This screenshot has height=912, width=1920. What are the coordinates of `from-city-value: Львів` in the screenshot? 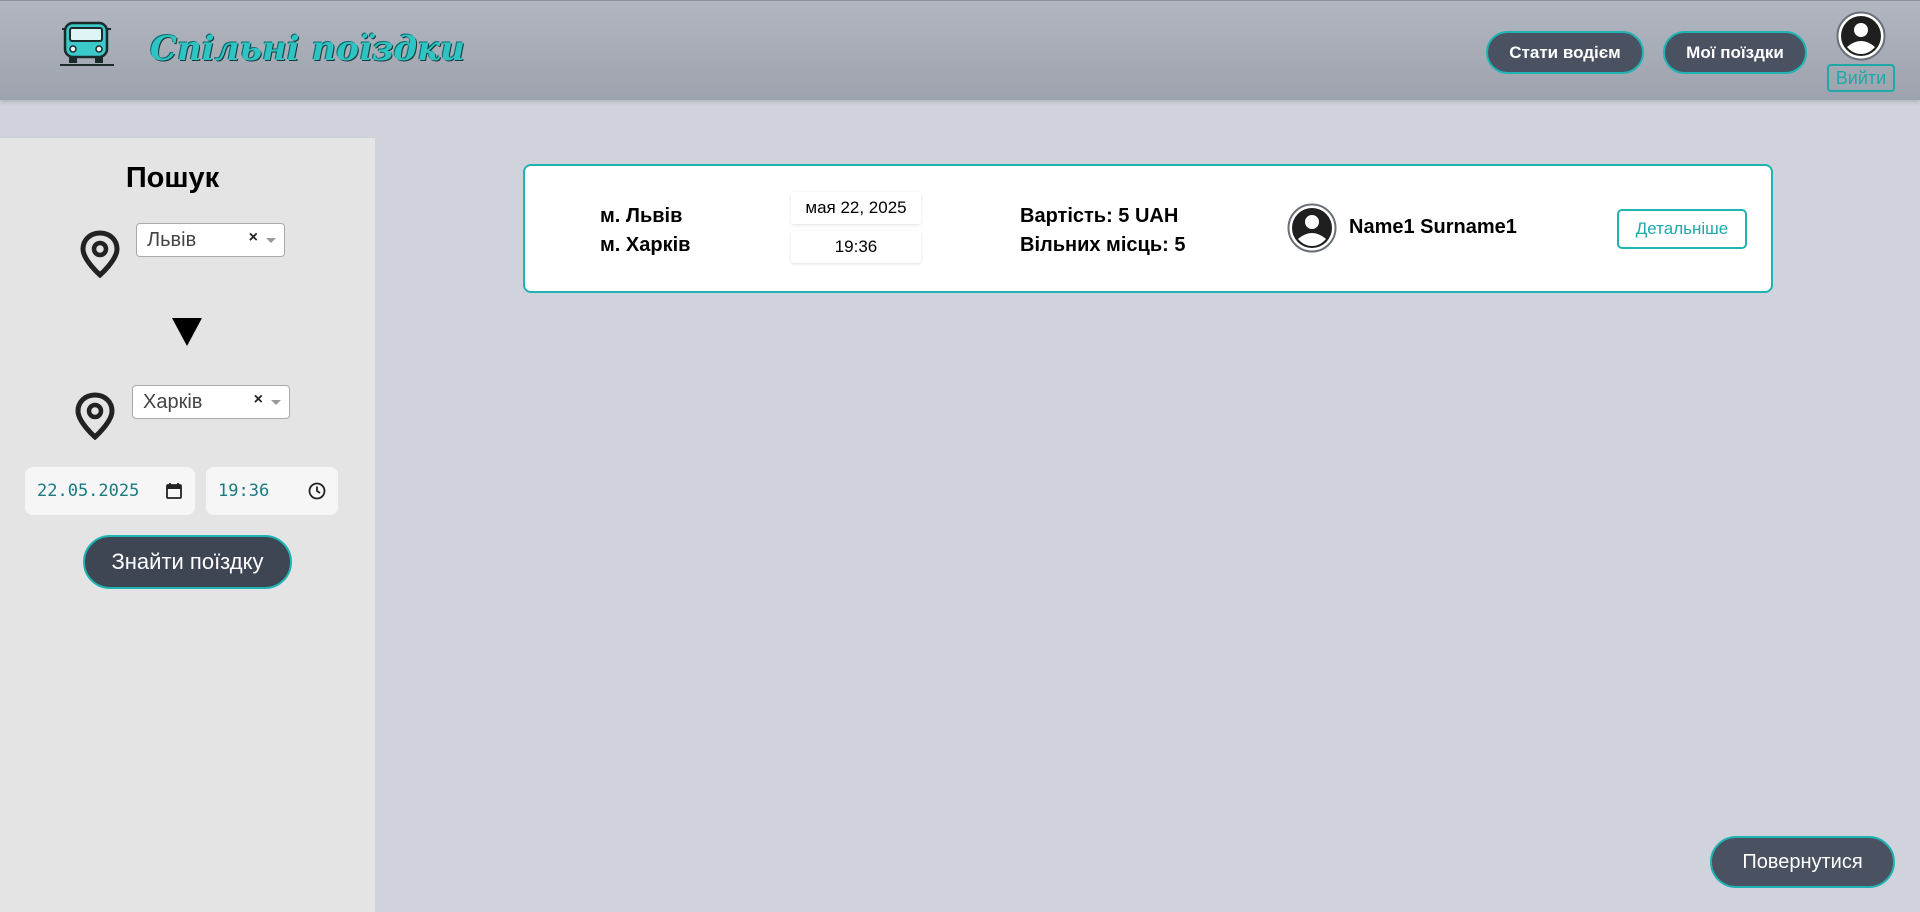 It's located at (172, 239).